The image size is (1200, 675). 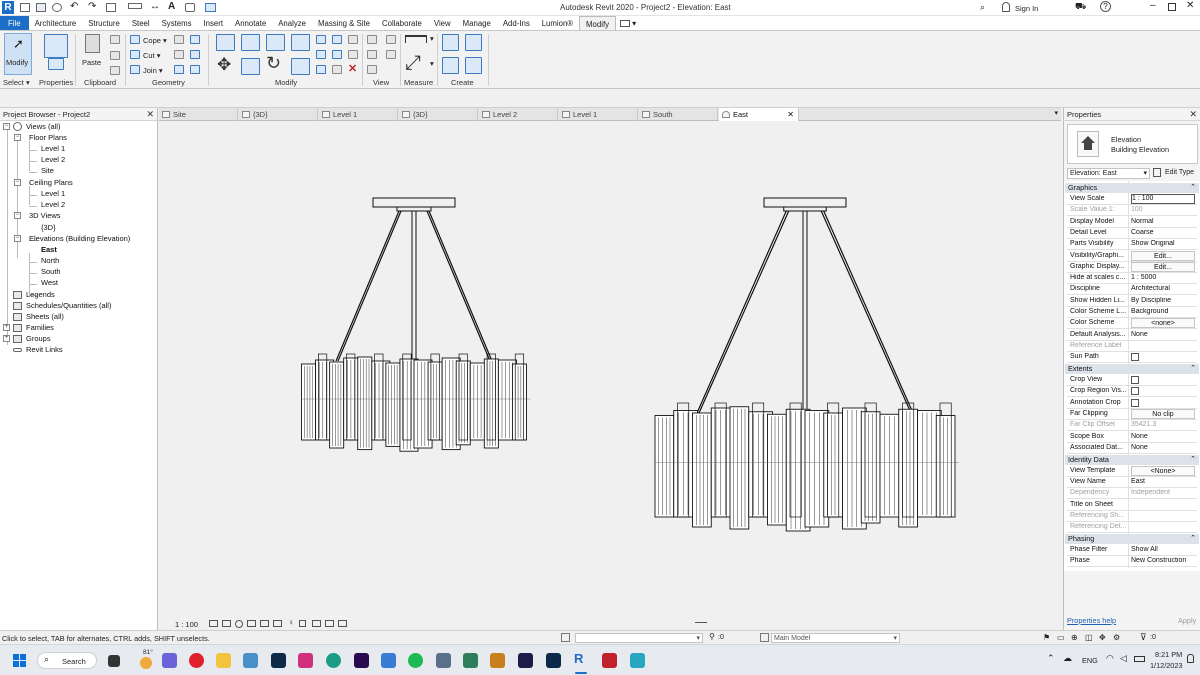 What do you see at coordinates (712, 636) in the screenshot?
I see `editing-requests-icon: ⚲` at bounding box center [712, 636].